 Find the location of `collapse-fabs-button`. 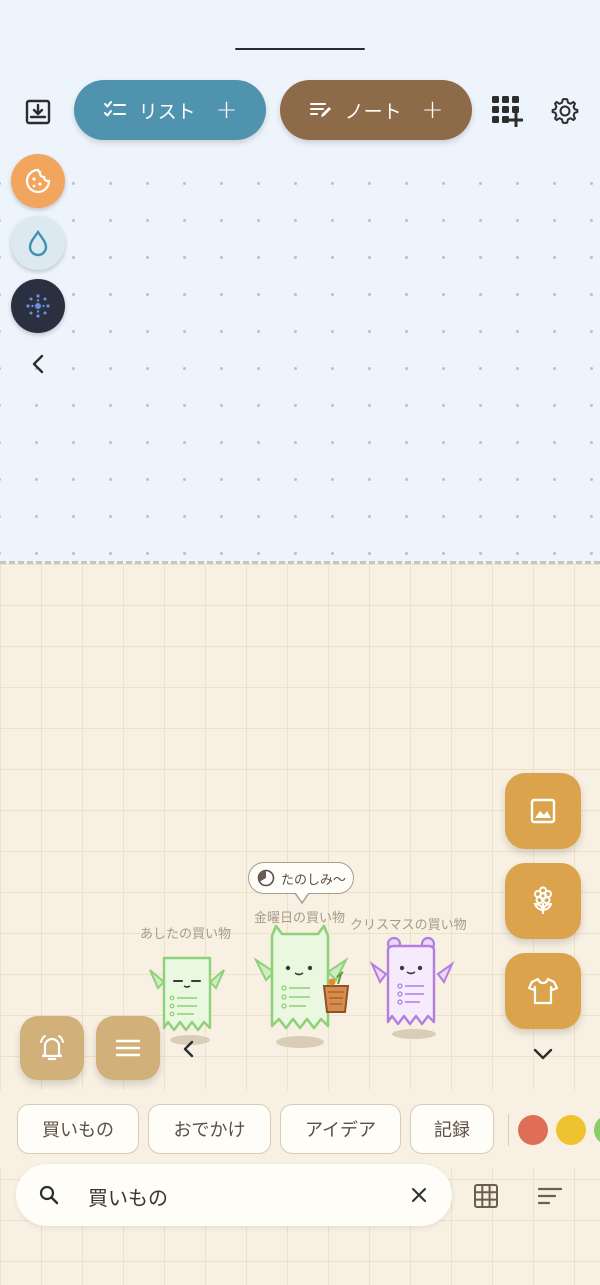

collapse-fabs-button is located at coordinates (543, 1054).